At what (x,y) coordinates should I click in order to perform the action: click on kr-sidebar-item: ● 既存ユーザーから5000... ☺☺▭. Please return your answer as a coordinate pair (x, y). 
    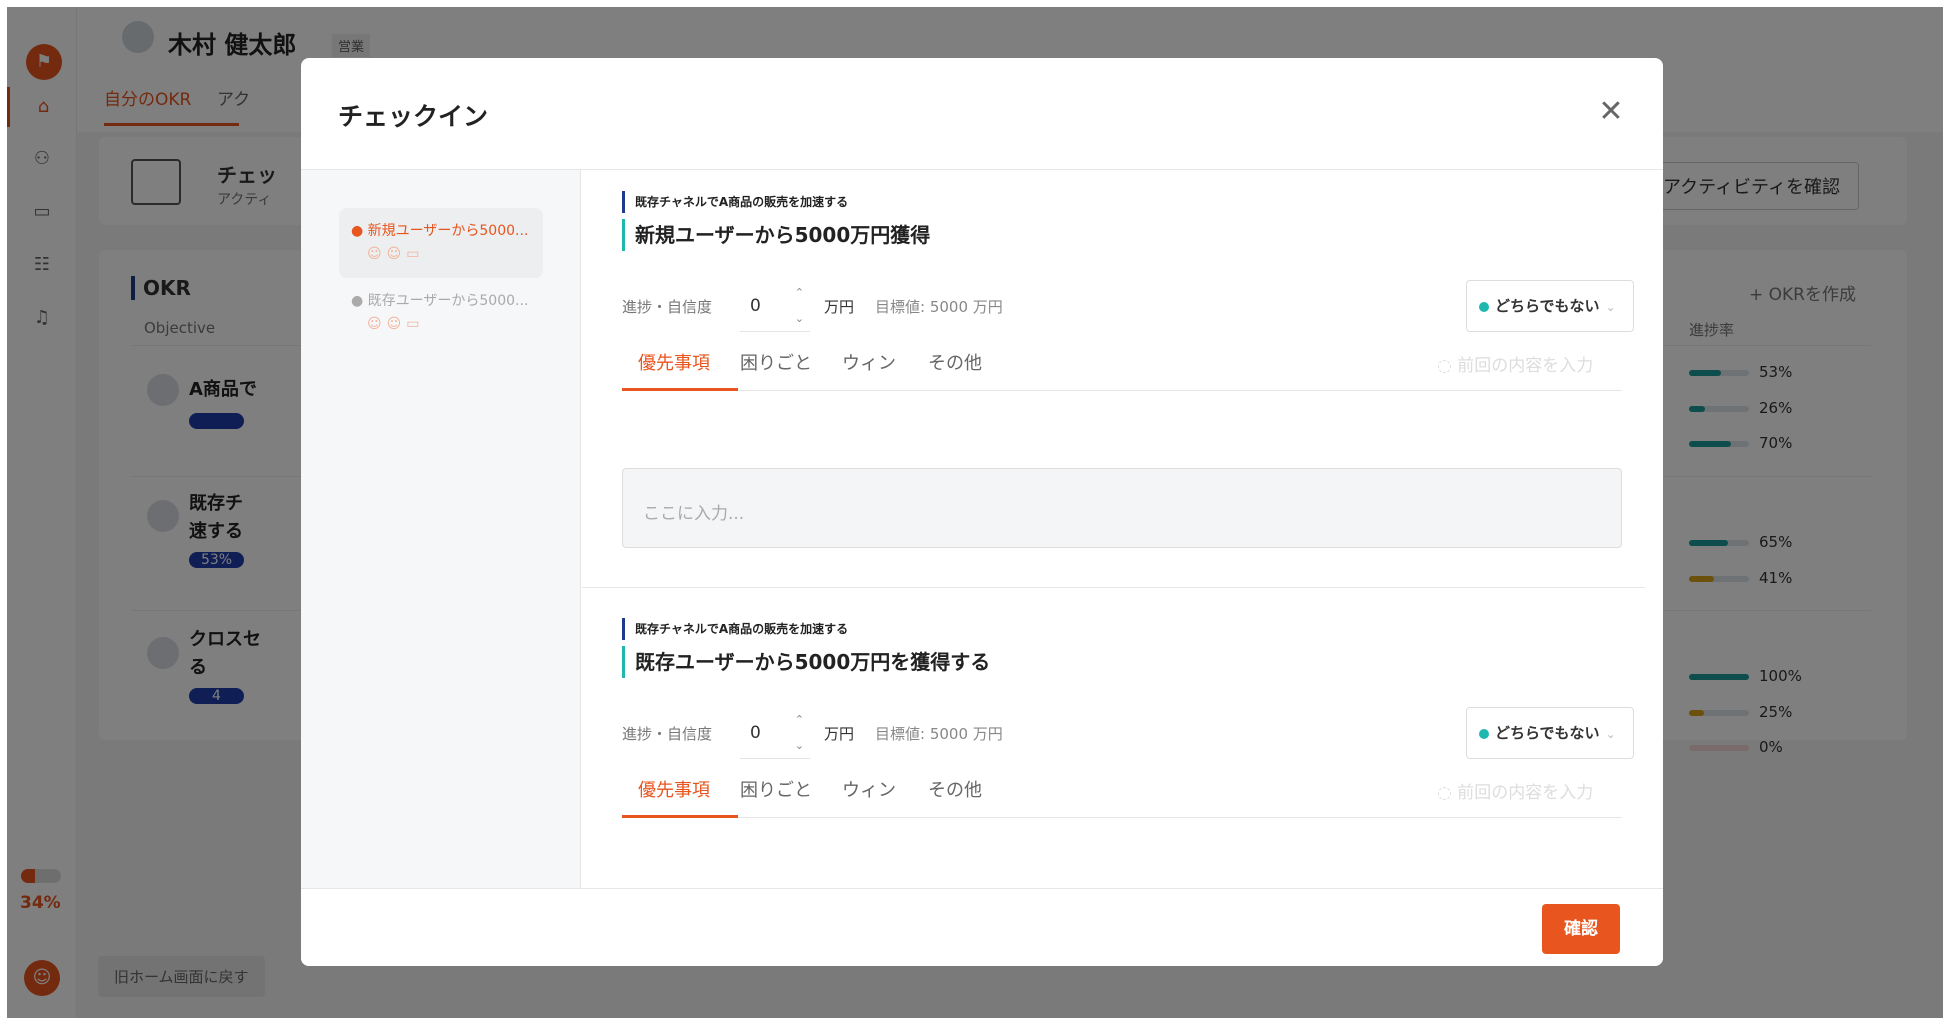
    Looking at the image, I should click on (441, 313).